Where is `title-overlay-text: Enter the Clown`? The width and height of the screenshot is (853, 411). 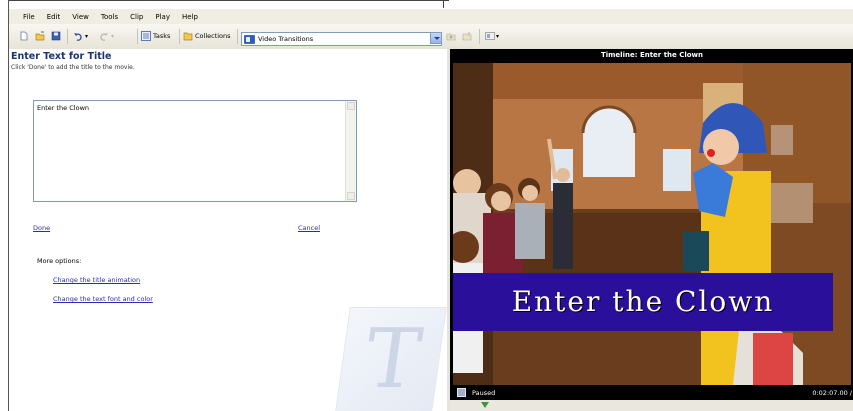
title-overlay-text: Enter the Clown is located at coordinates (643, 301).